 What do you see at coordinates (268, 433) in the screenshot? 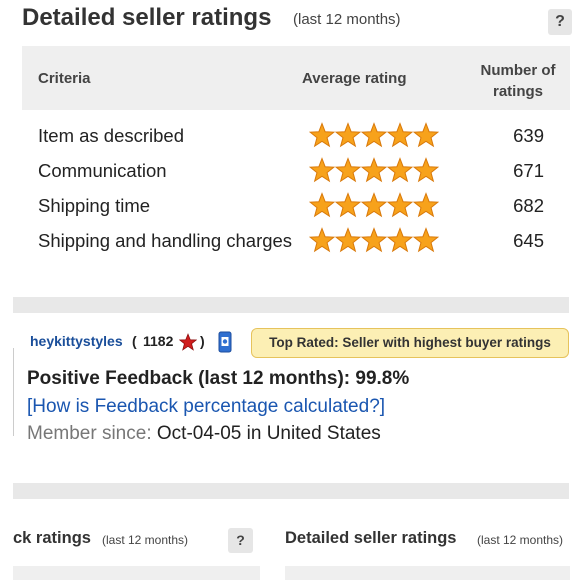
I see `member-since-value: Oct-04-05 in United States` at bounding box center [268, 433].